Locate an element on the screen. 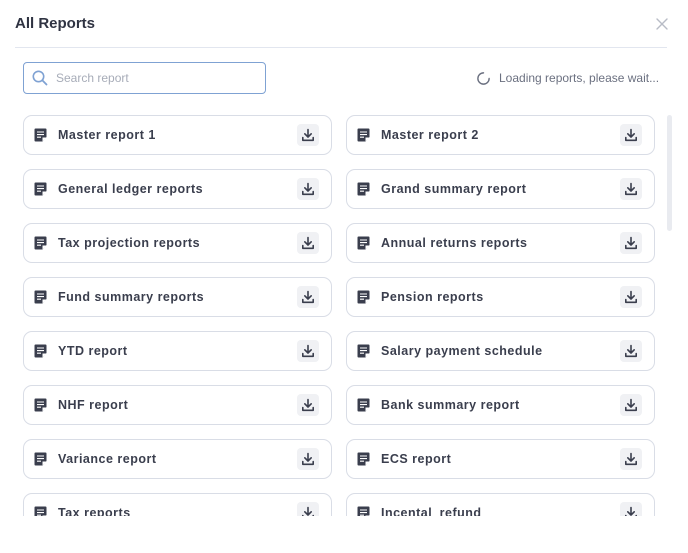  report-card: Salary payment schedule is located at coordinates (500, 351).